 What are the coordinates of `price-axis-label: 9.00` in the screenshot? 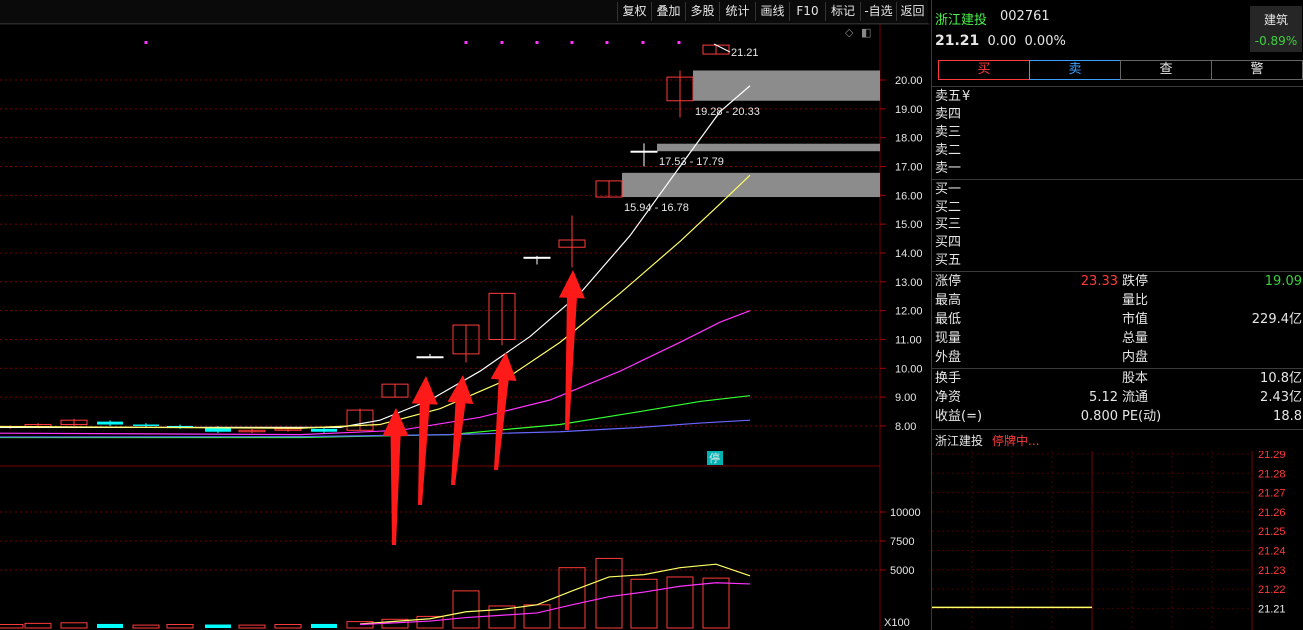 It's located at (905, 398).